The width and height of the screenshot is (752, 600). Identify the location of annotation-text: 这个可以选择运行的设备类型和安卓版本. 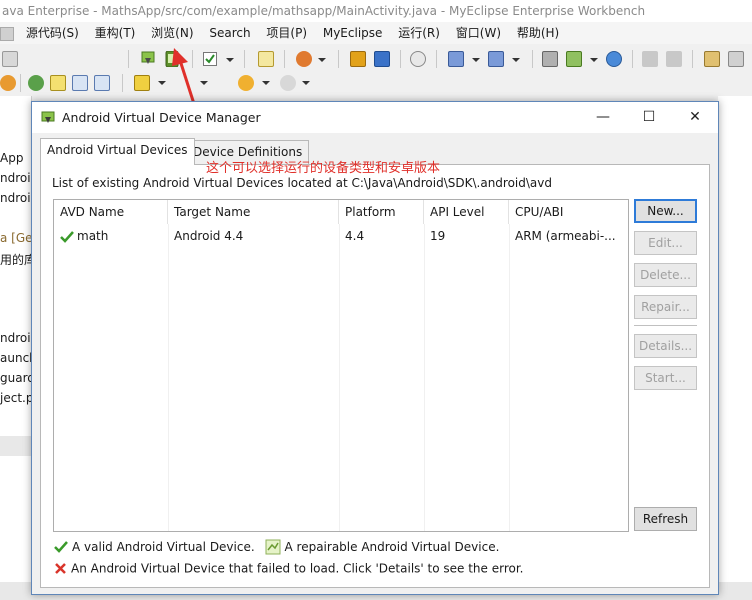
(323, 168).